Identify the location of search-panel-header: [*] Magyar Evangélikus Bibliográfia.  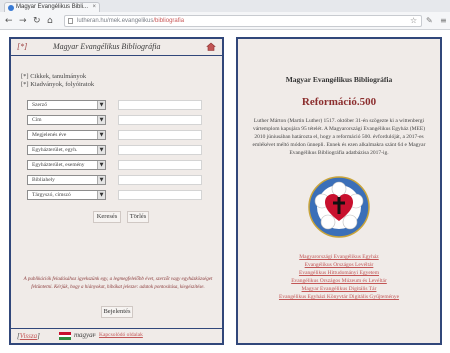
(116, 47).